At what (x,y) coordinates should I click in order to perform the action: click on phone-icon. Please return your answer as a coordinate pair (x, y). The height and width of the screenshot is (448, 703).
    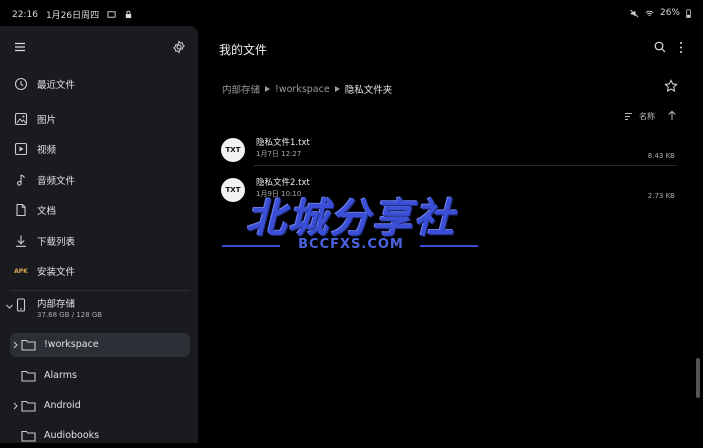
    Looking at the image, I should click on (21, 305).